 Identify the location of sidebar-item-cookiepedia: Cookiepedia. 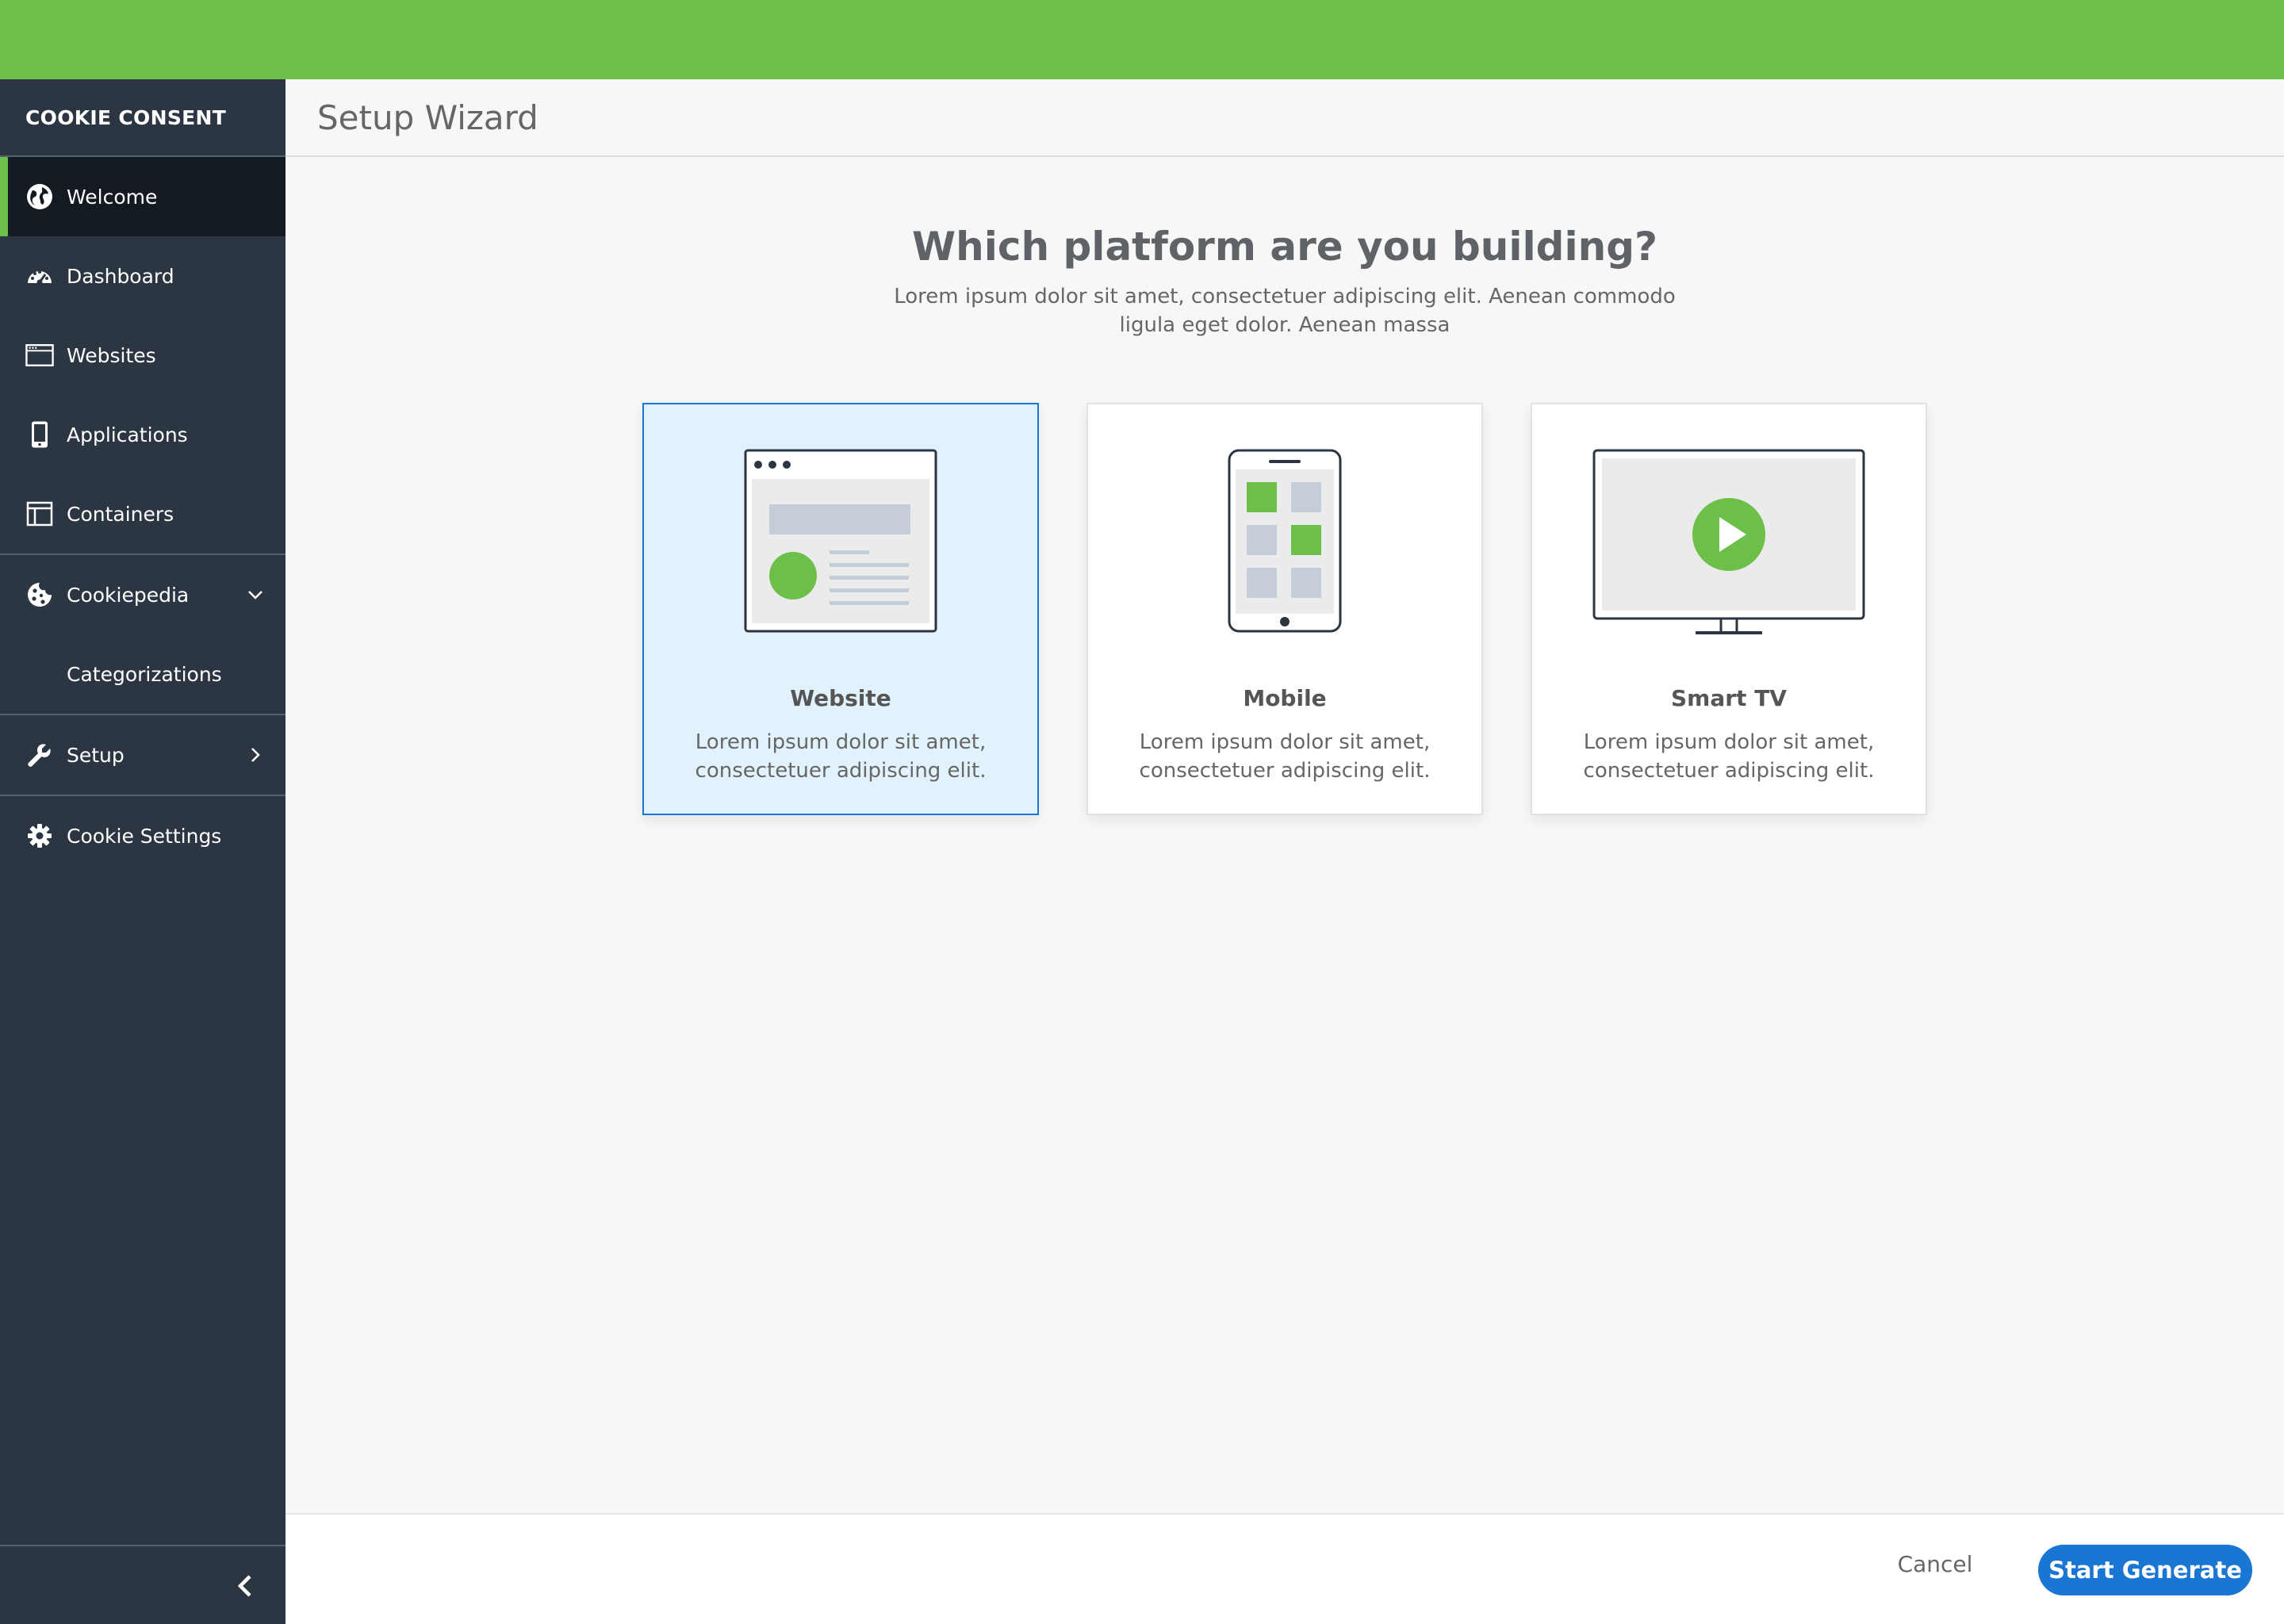
(143, 594).